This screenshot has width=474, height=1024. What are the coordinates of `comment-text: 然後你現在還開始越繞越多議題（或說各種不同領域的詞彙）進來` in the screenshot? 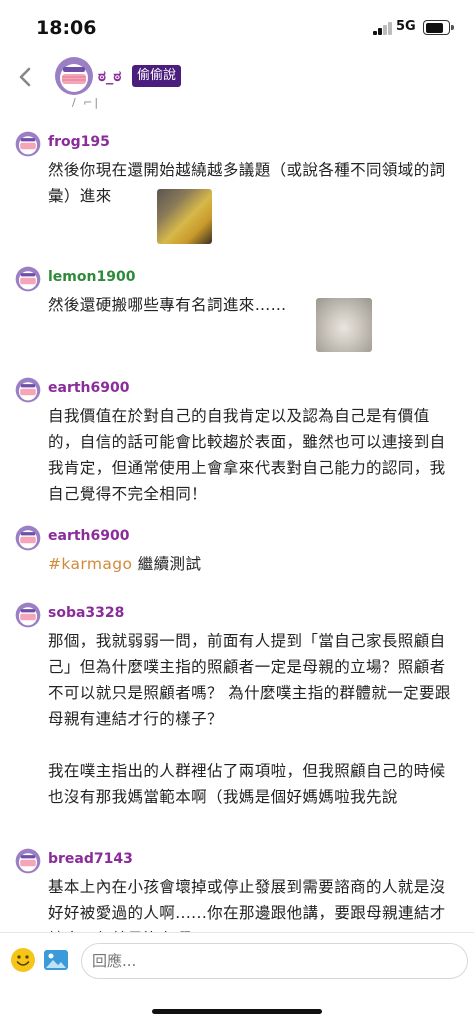 It's located at (247, 183).